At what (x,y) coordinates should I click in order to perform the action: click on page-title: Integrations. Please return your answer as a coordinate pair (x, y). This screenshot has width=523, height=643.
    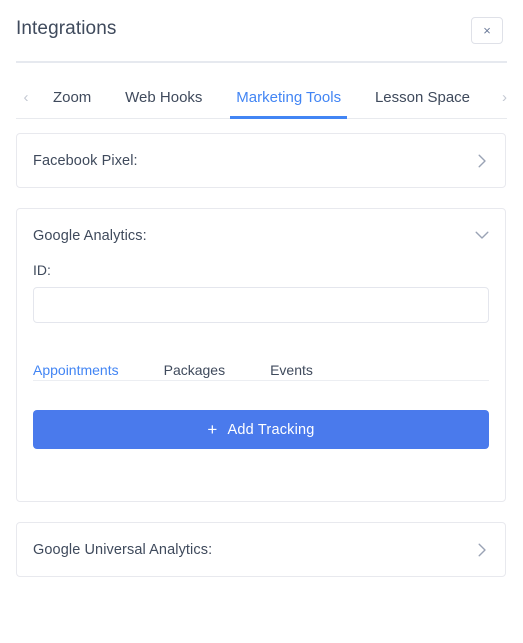
    Looking at the image, I should click on (66, 28).